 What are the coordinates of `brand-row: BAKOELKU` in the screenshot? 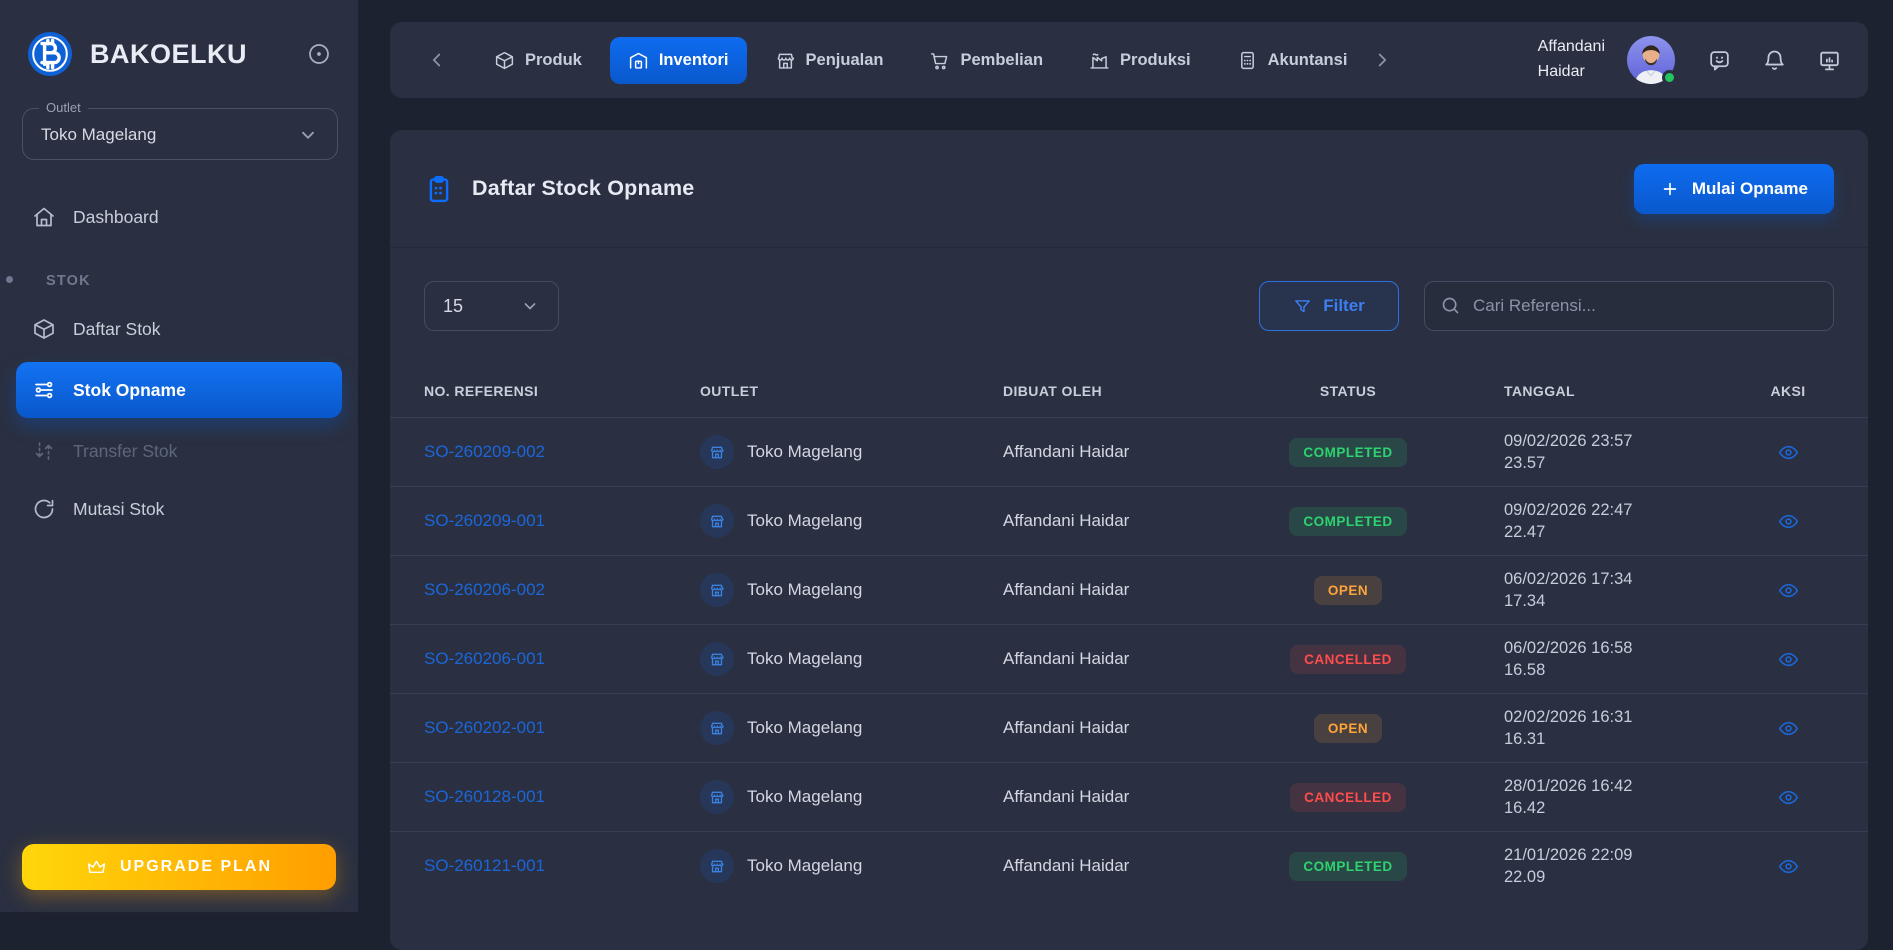 It's located at (179, 39).